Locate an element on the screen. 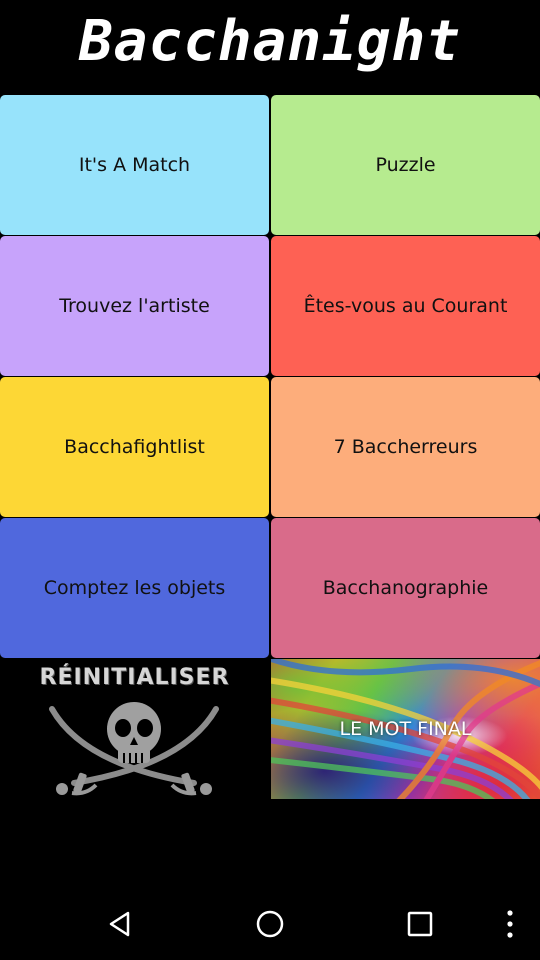 This screenshot has width=540, height=960. tile-label: Puzzle is located at coordinates (405, 165).